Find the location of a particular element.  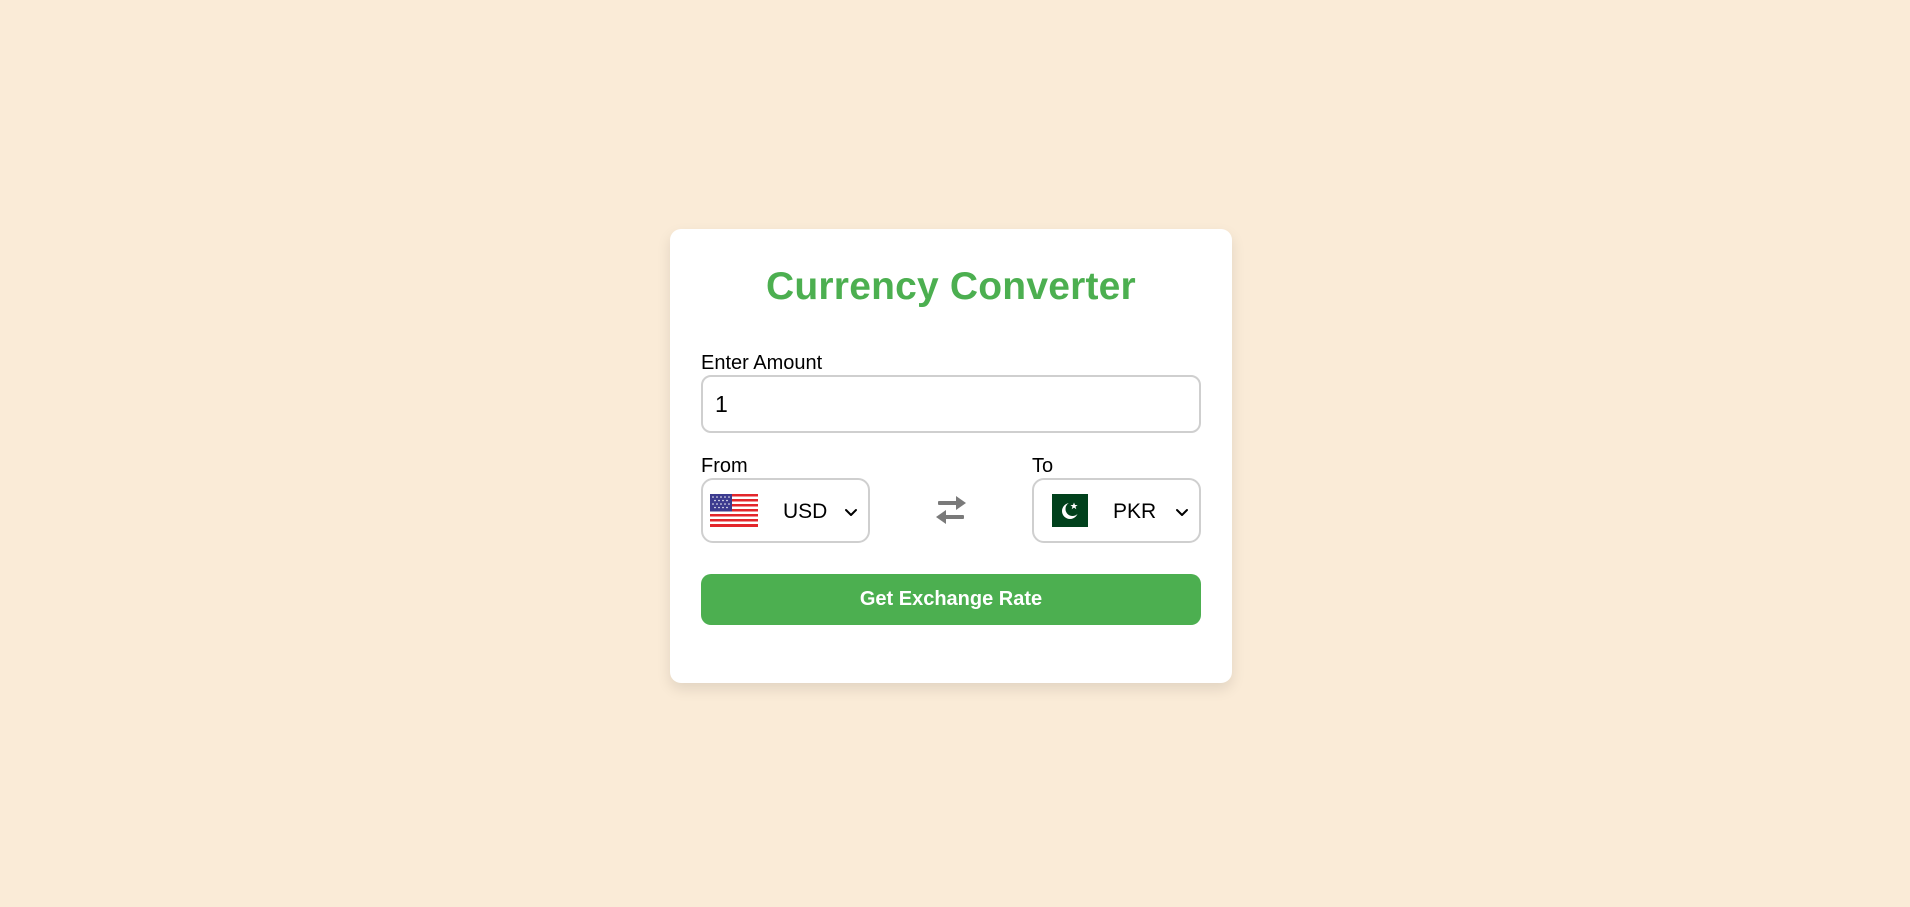

page-title: Currency Converter is located at coordinates (951, 286).